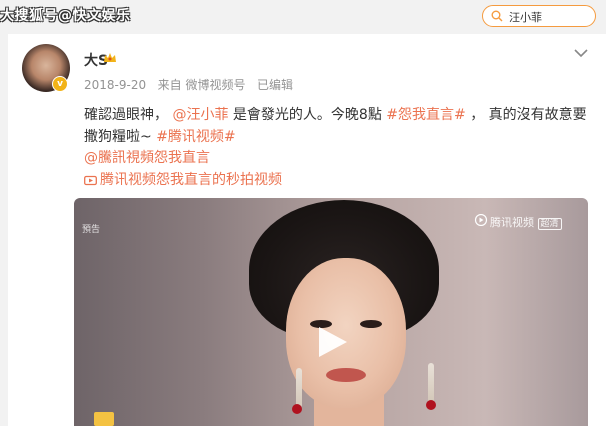 This screenshot has height=426, width=606. I want to click on video-corner-tag: 預告, so click(91, 230).